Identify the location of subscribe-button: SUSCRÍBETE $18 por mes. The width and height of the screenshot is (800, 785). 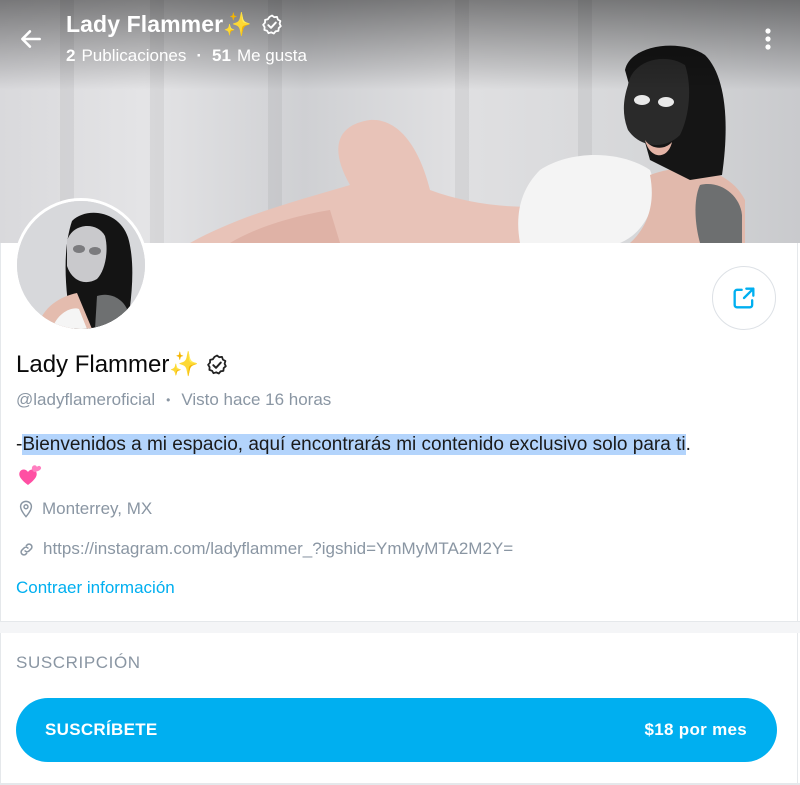
(396, 730).